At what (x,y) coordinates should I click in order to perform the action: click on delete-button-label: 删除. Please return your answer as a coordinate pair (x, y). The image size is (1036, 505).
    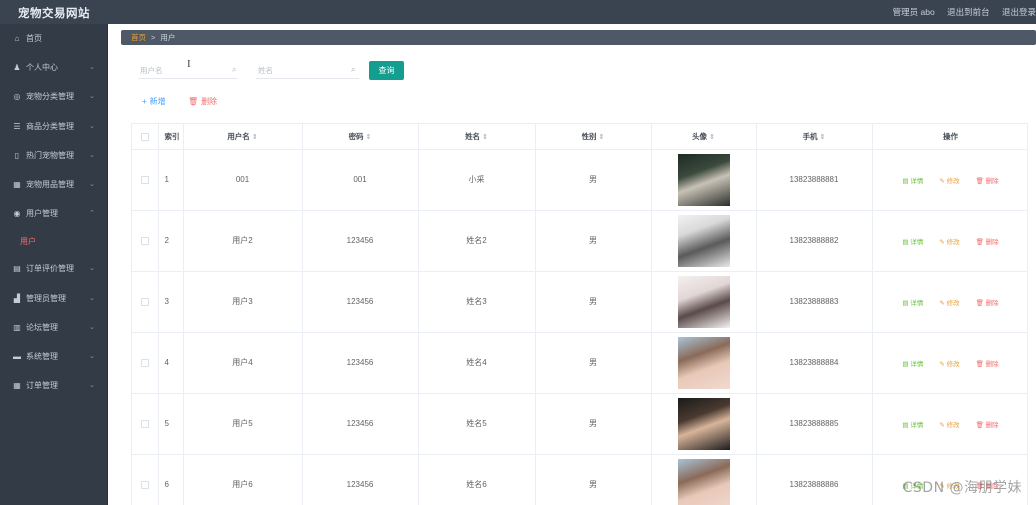
    Looking at the image, I should click on (209, 101).